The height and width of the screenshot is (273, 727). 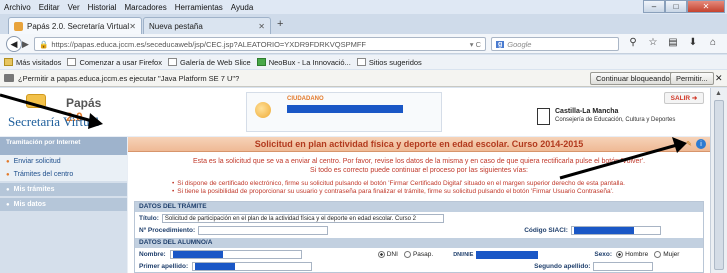 I want to click on bookmark-galeria: Galería de Web Slice, so click(x=209, y=62).